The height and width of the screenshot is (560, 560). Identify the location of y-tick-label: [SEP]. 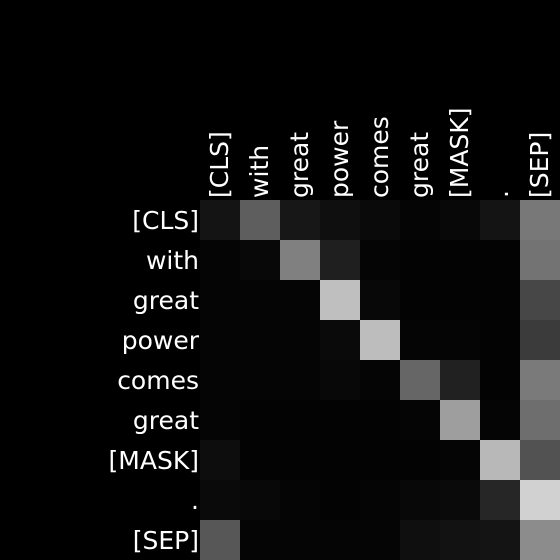
(166, 540).